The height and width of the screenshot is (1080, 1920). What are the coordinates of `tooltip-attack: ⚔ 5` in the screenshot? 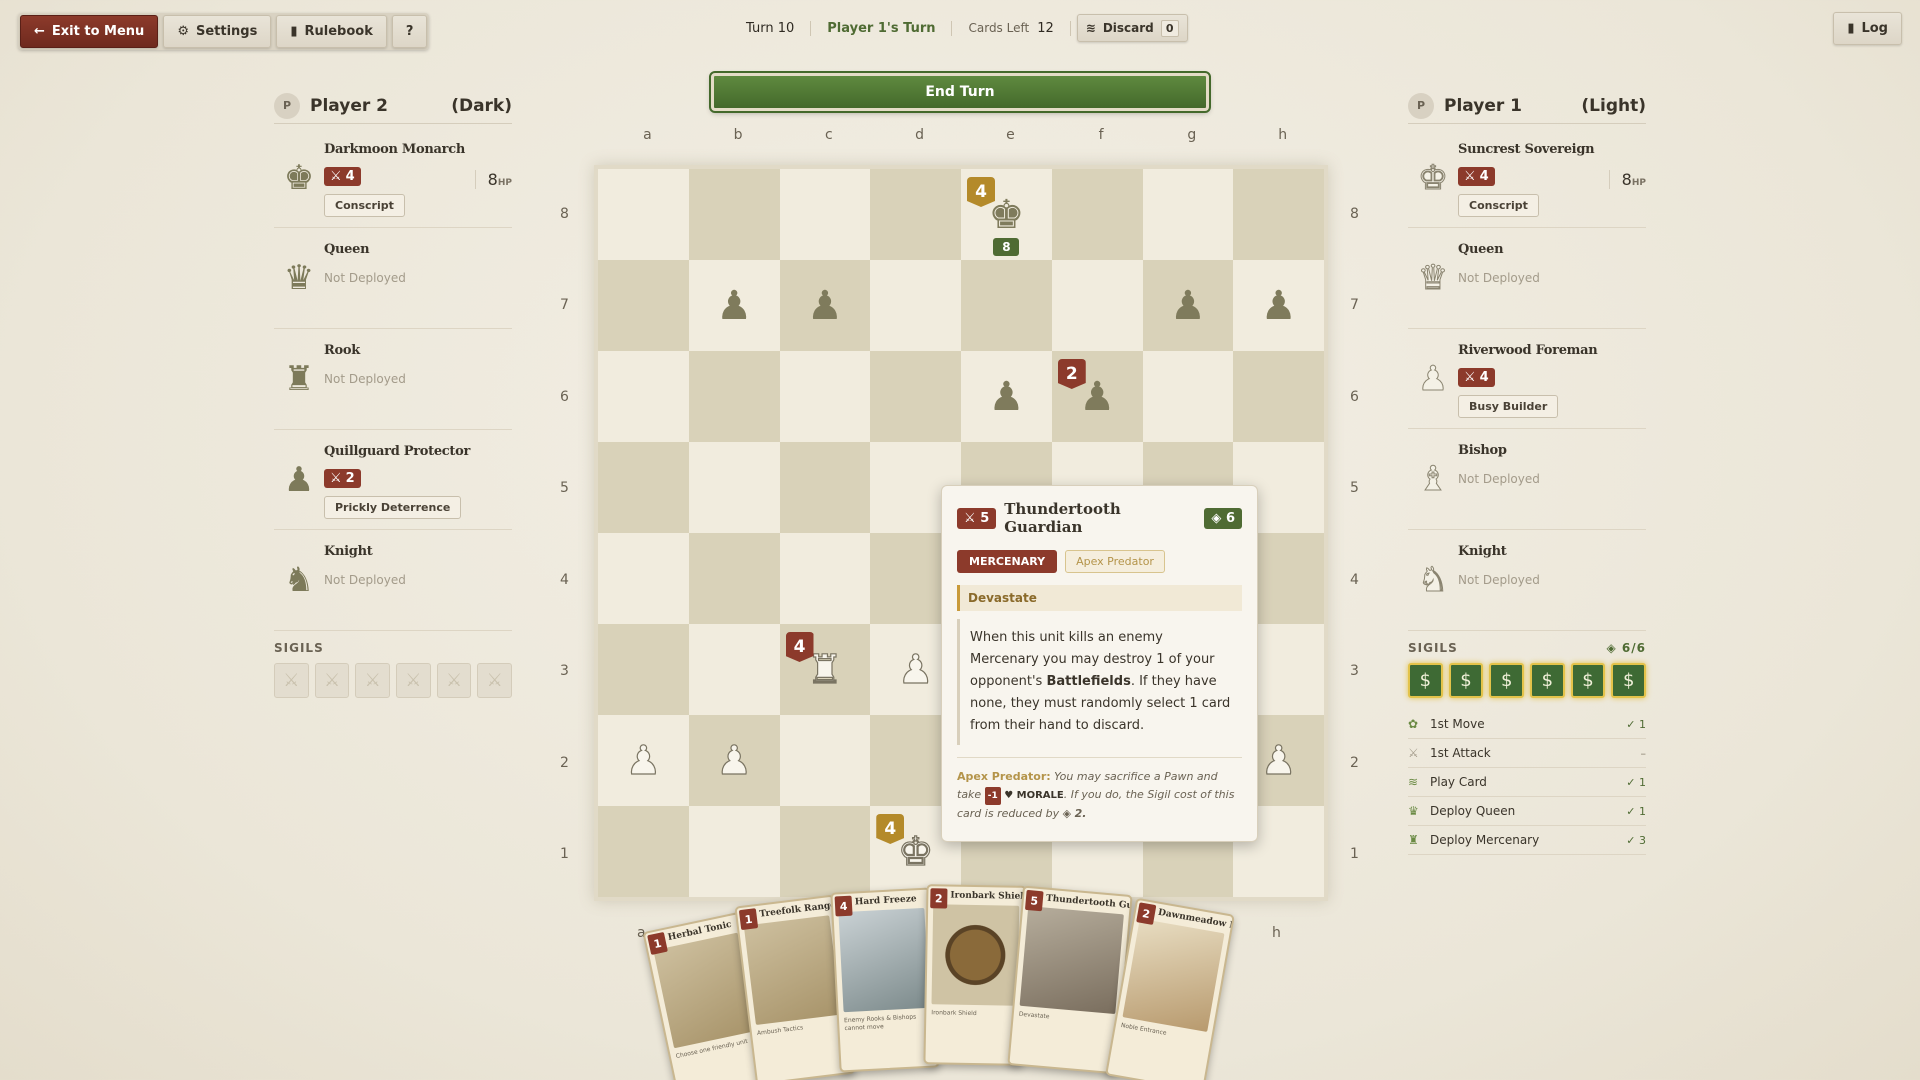 It's located at (977, 518).